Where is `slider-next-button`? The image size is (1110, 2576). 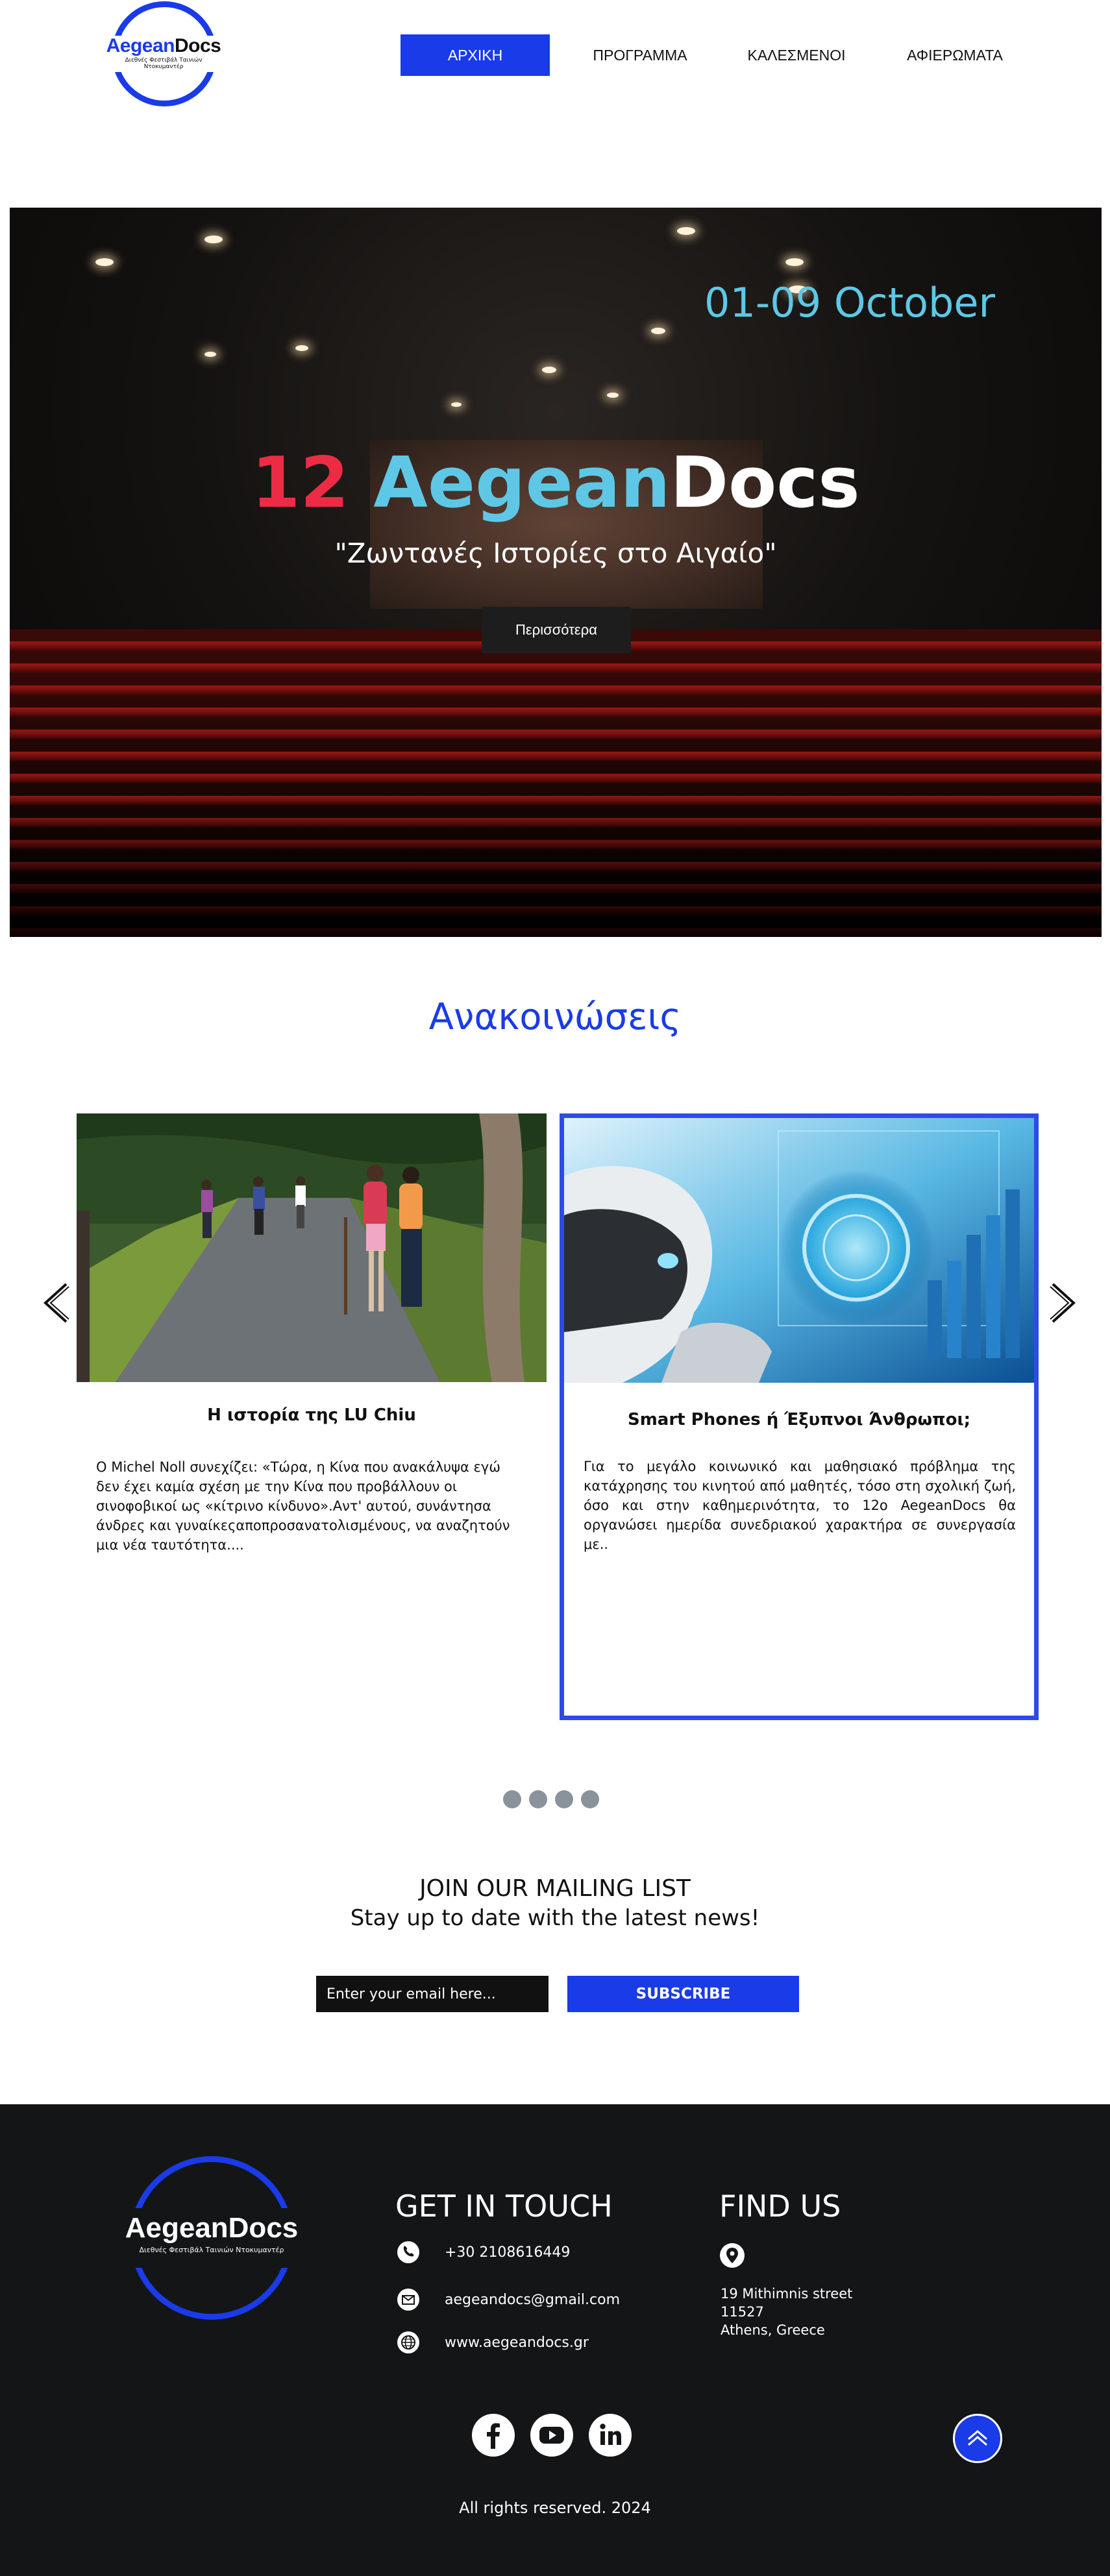 slider-next-button is located at coordinates (1062, 1303).